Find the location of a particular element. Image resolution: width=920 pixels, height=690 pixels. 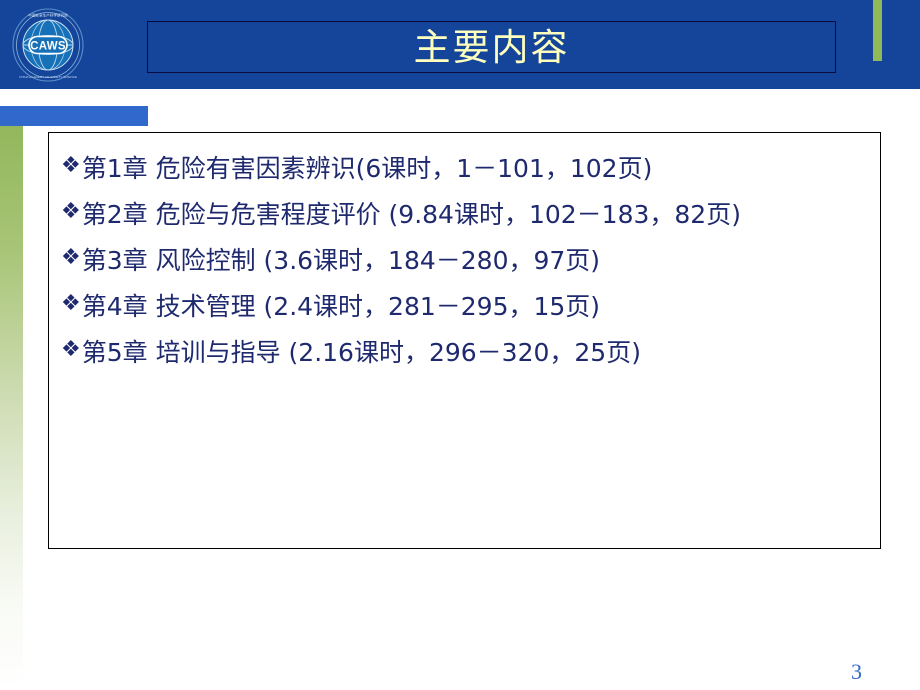

svg-text: 中国安全生产科学研究院 is located at coordinates (48, 15).